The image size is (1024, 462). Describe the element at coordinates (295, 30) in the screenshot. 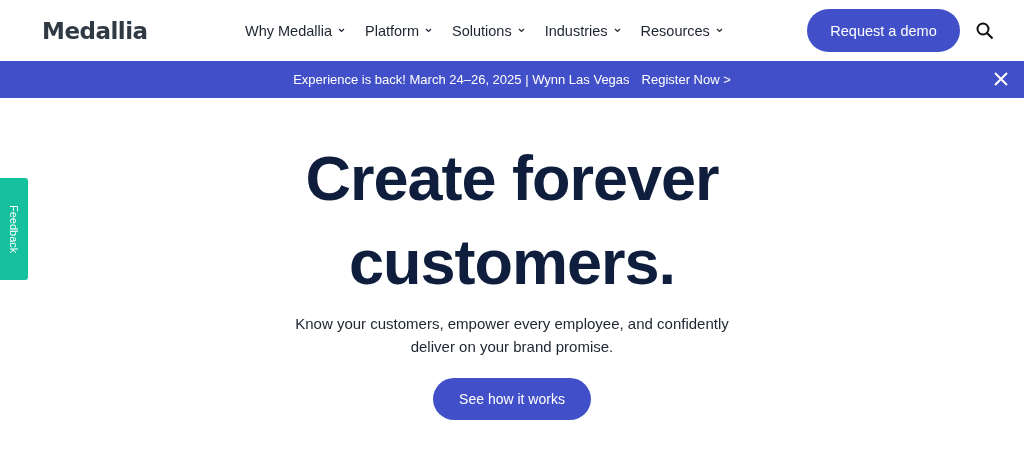

I see `nav-link: Why Medallia` at that location.